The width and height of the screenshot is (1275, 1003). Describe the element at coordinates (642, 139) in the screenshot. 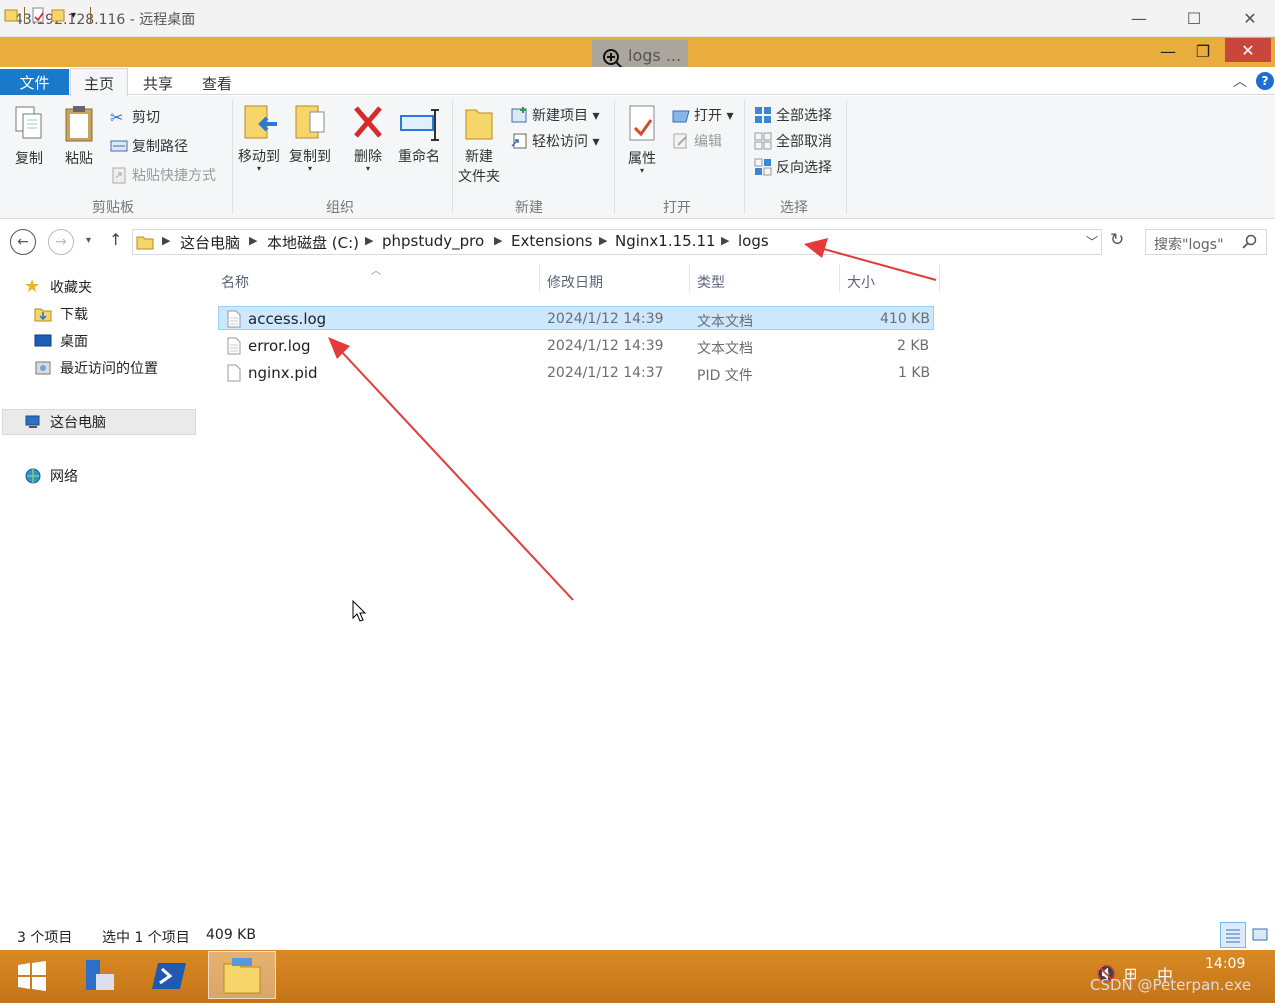

I see `properties-button: 属性 ▾` at that location.